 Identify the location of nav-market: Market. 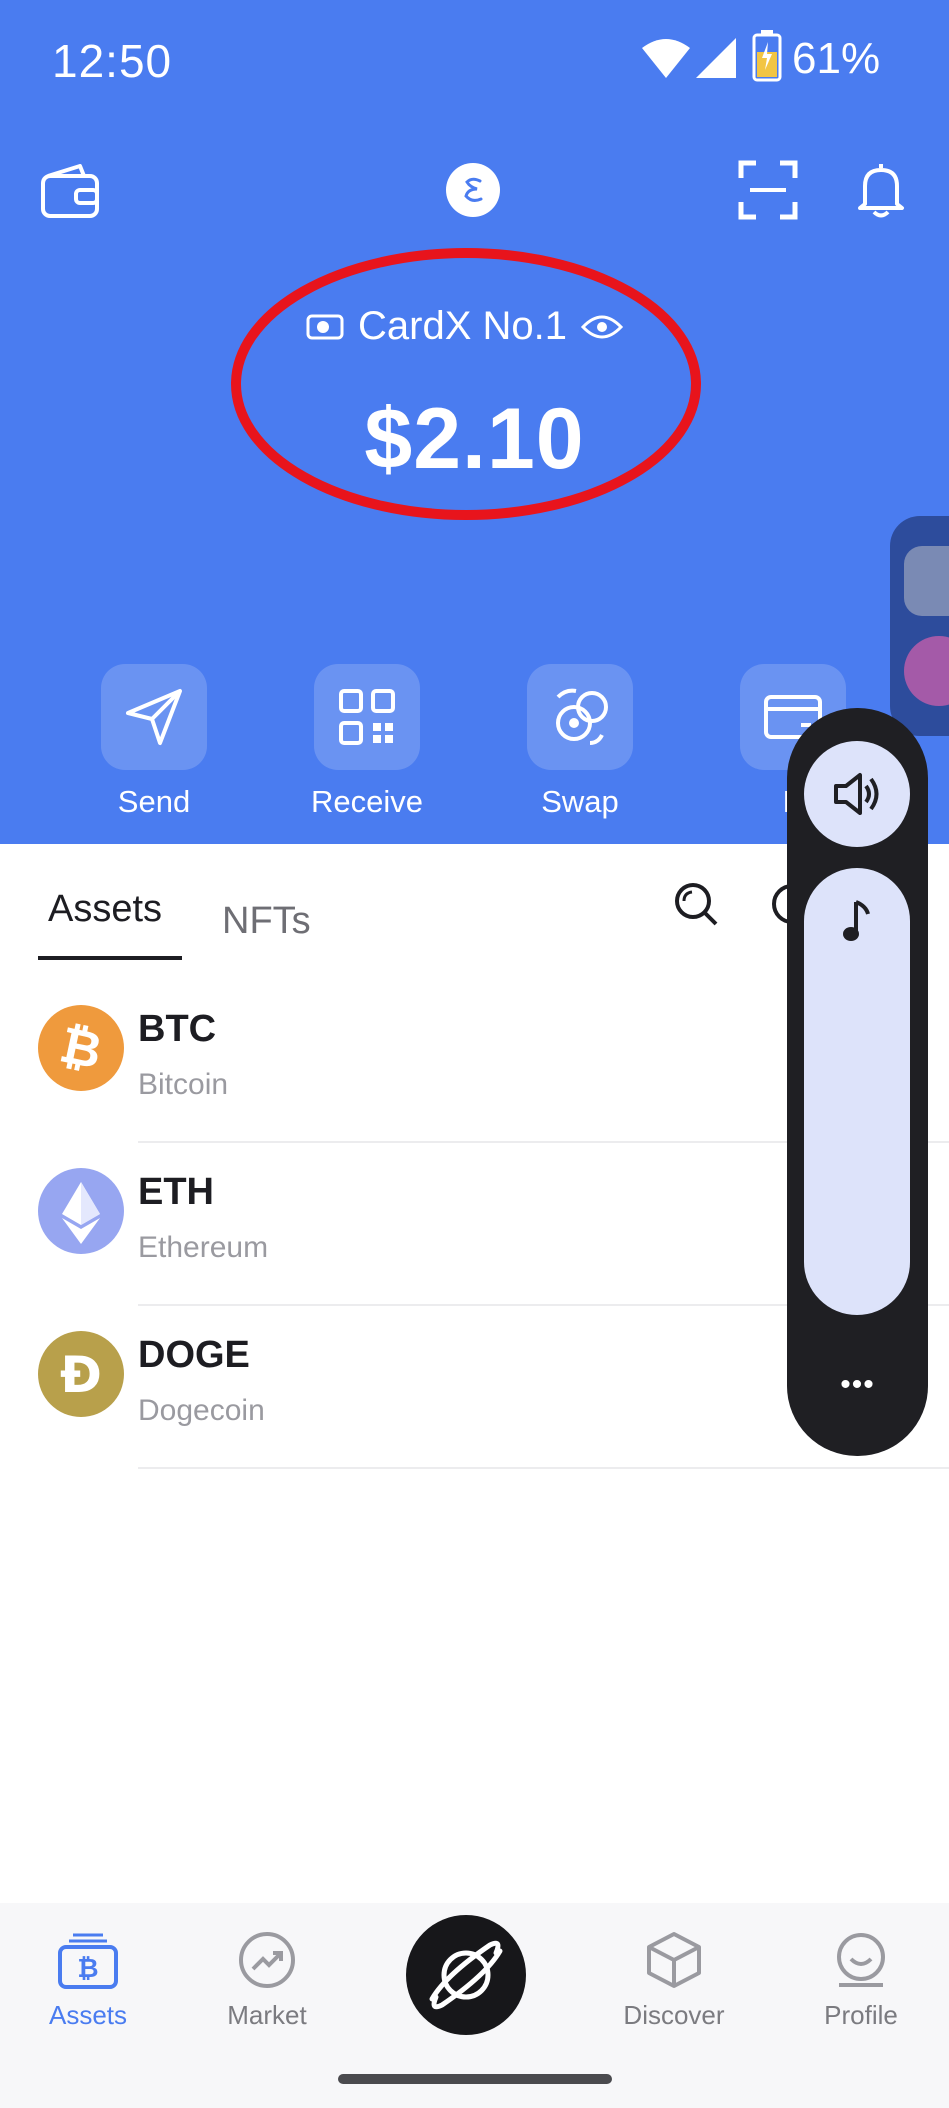
(267, 1981).